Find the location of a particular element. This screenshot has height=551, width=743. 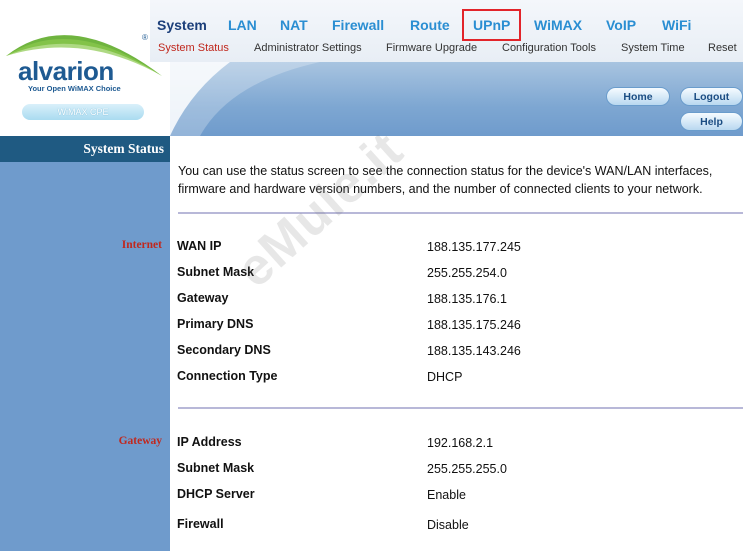

nav-firewall: Firewall is located at coordinates (358, 25).